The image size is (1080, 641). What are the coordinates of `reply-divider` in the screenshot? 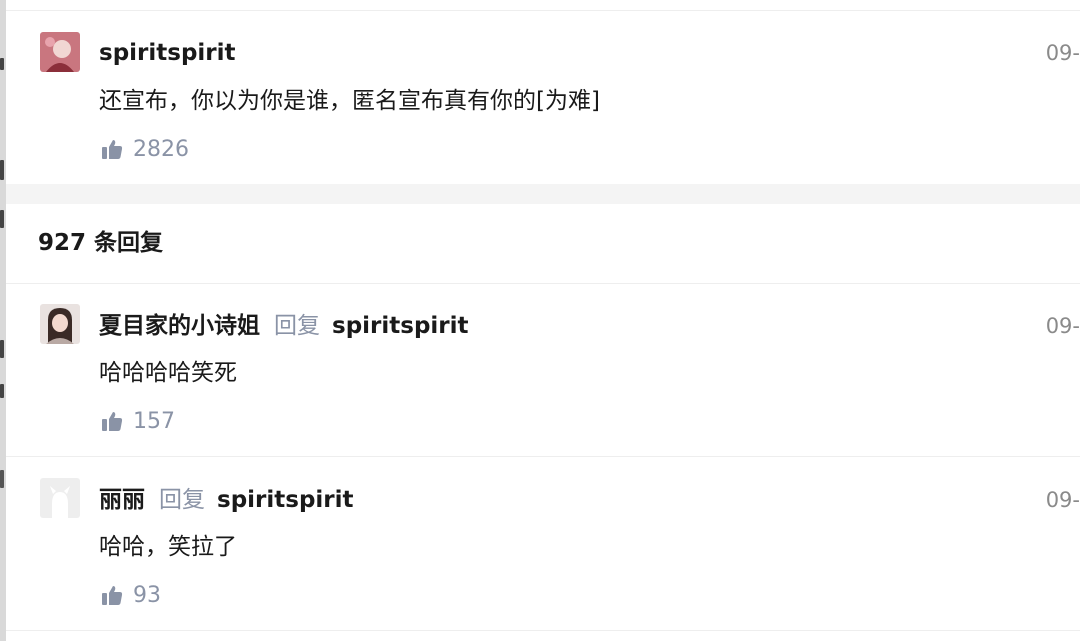 It's located at (543, 456).